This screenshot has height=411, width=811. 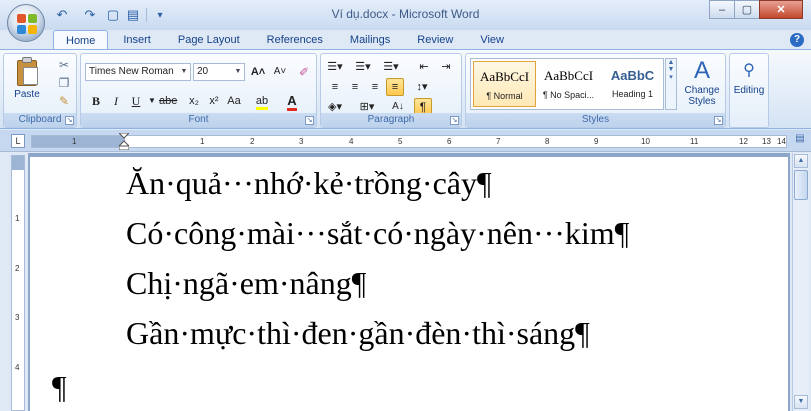 I want to click on multilevel-list-icon: ☰▾, so click(x=391, y=67).